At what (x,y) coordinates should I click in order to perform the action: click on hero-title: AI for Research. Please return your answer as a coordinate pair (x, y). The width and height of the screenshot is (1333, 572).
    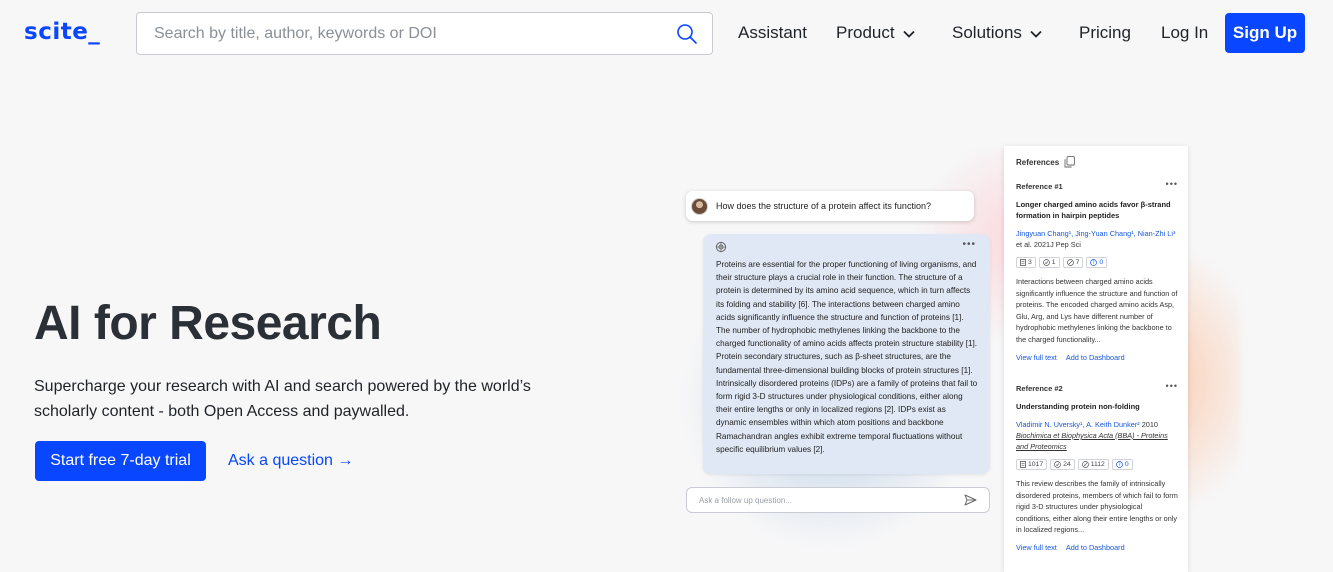
    Looking at the image, I should click on (208, 323).